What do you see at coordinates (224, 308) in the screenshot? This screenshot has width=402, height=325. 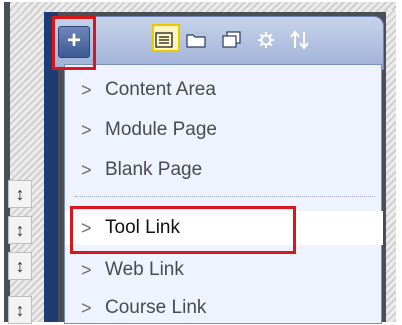 I see `menu-item-course-link: > Course Link` at bounding box center [224, 308].